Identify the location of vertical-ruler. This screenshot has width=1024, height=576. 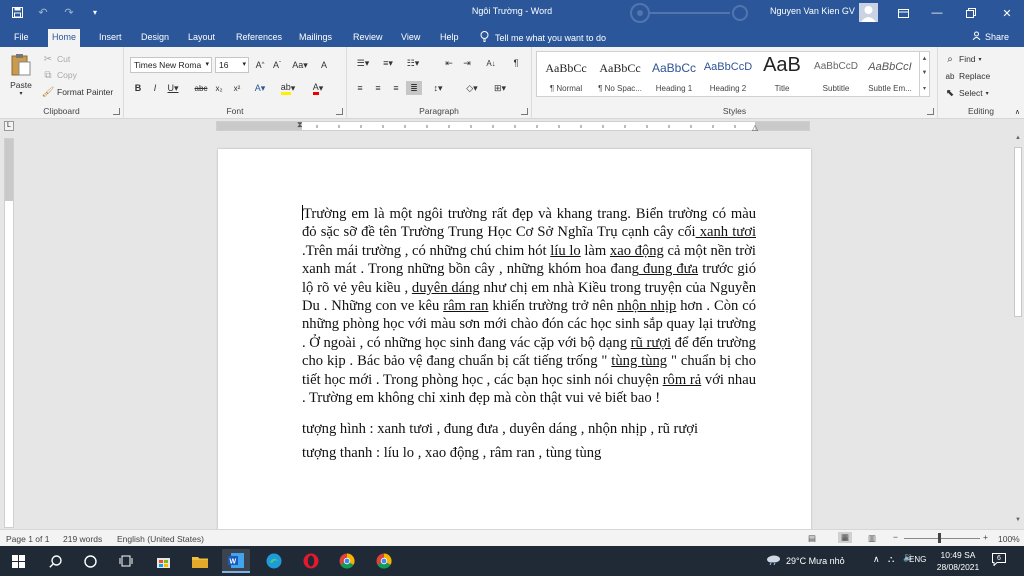
(9, 333).